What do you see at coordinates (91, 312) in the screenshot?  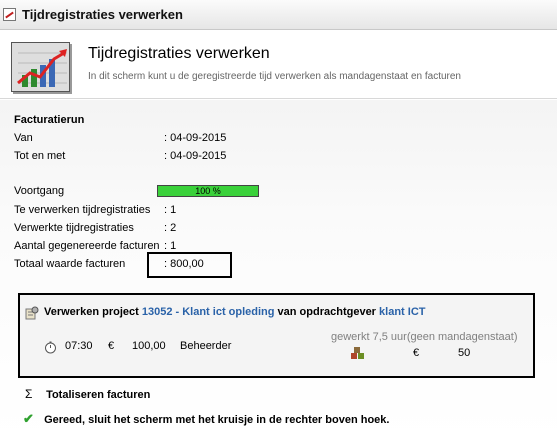 I see `project-prefix: Verwerken project` at bounding box center [91, 312].